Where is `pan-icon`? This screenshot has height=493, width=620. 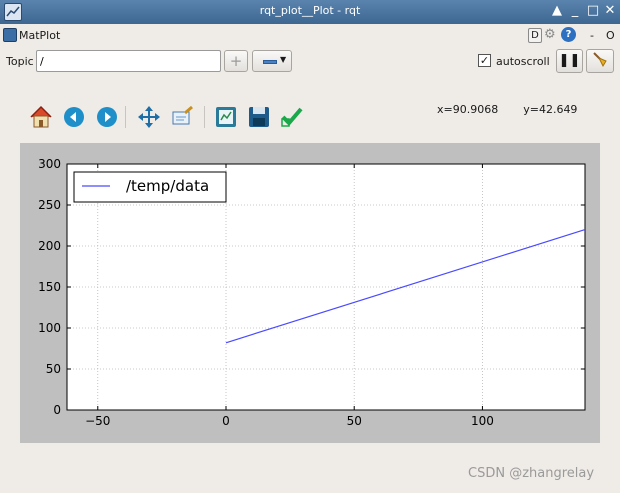 pan-icon is located at coordinates (149, 117).